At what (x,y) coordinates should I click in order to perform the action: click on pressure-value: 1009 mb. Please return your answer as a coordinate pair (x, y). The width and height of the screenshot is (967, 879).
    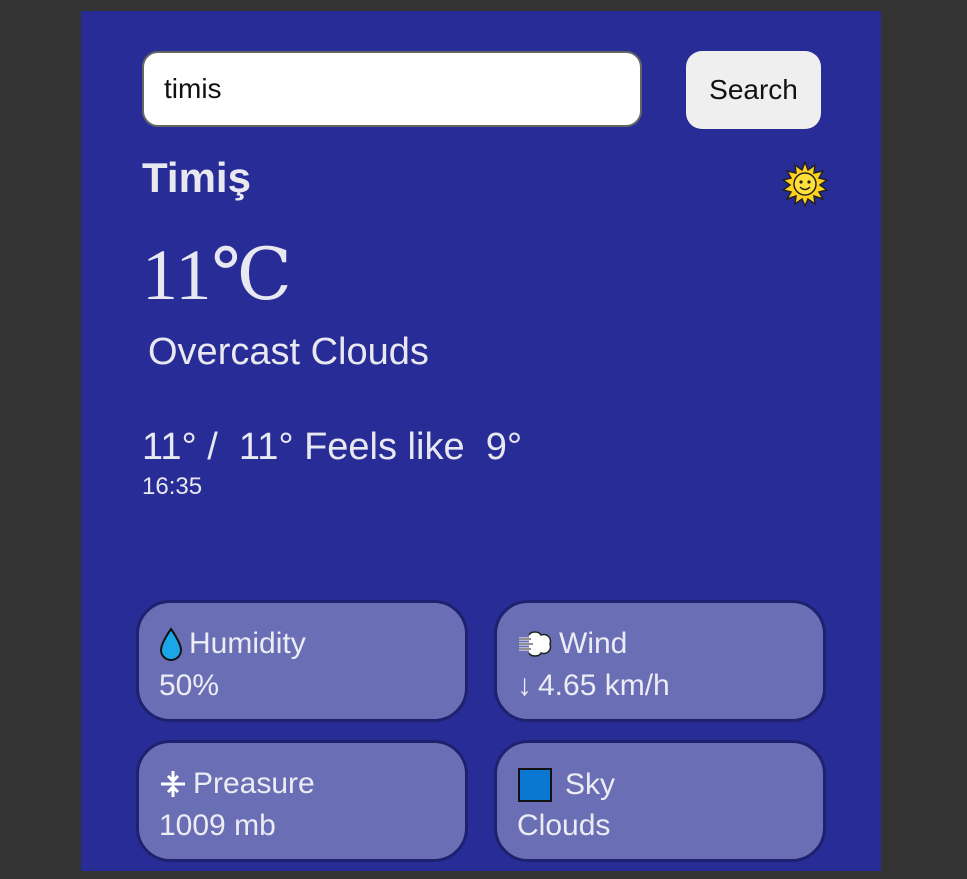
    Looking at the image, I should click on (217, 825).